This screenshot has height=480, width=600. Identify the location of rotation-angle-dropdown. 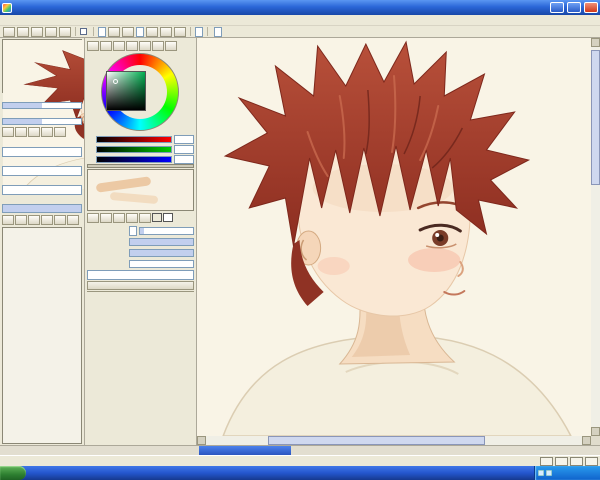
(140, 31).